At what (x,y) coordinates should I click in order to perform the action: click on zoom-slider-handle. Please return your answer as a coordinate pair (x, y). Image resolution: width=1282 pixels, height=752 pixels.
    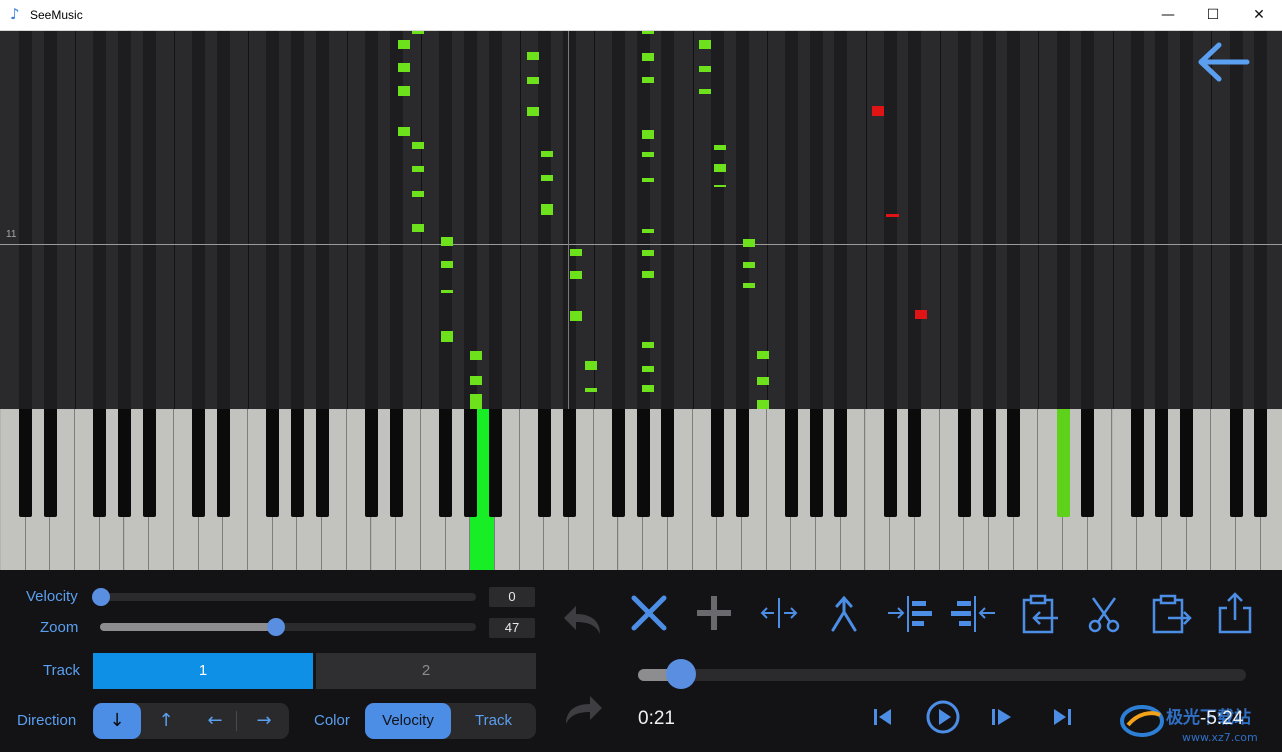
    Looking at the image, I should click on (276, 627).